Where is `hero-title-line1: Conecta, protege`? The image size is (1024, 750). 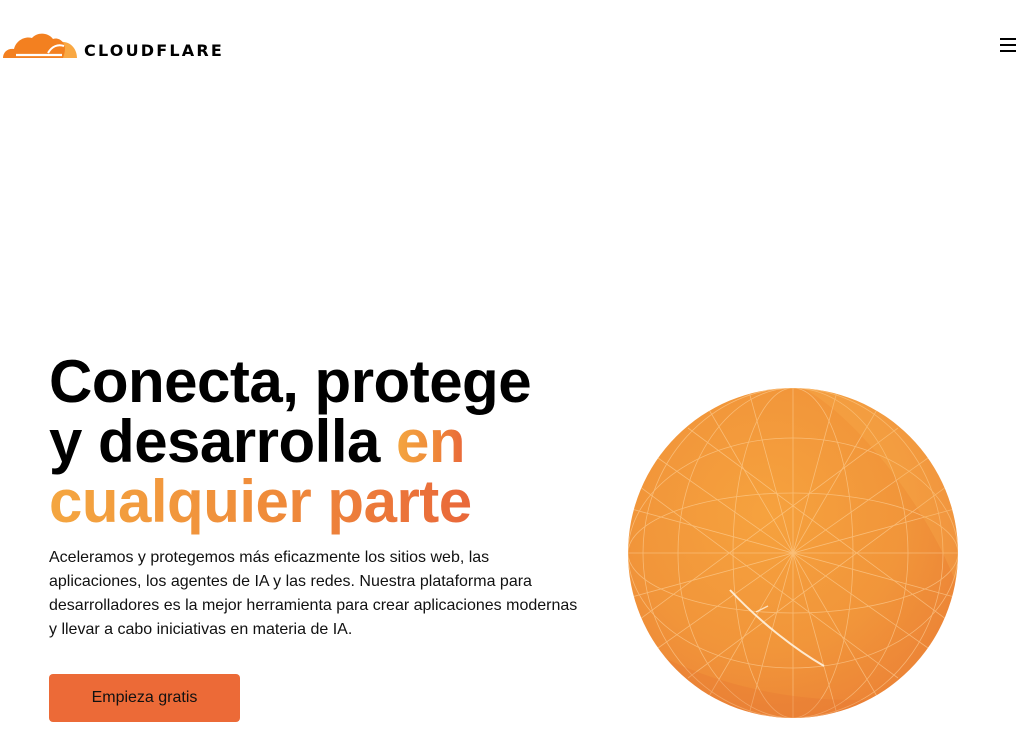 hero-title-line1: Conecta, protege is located at coordinates (290, 381).